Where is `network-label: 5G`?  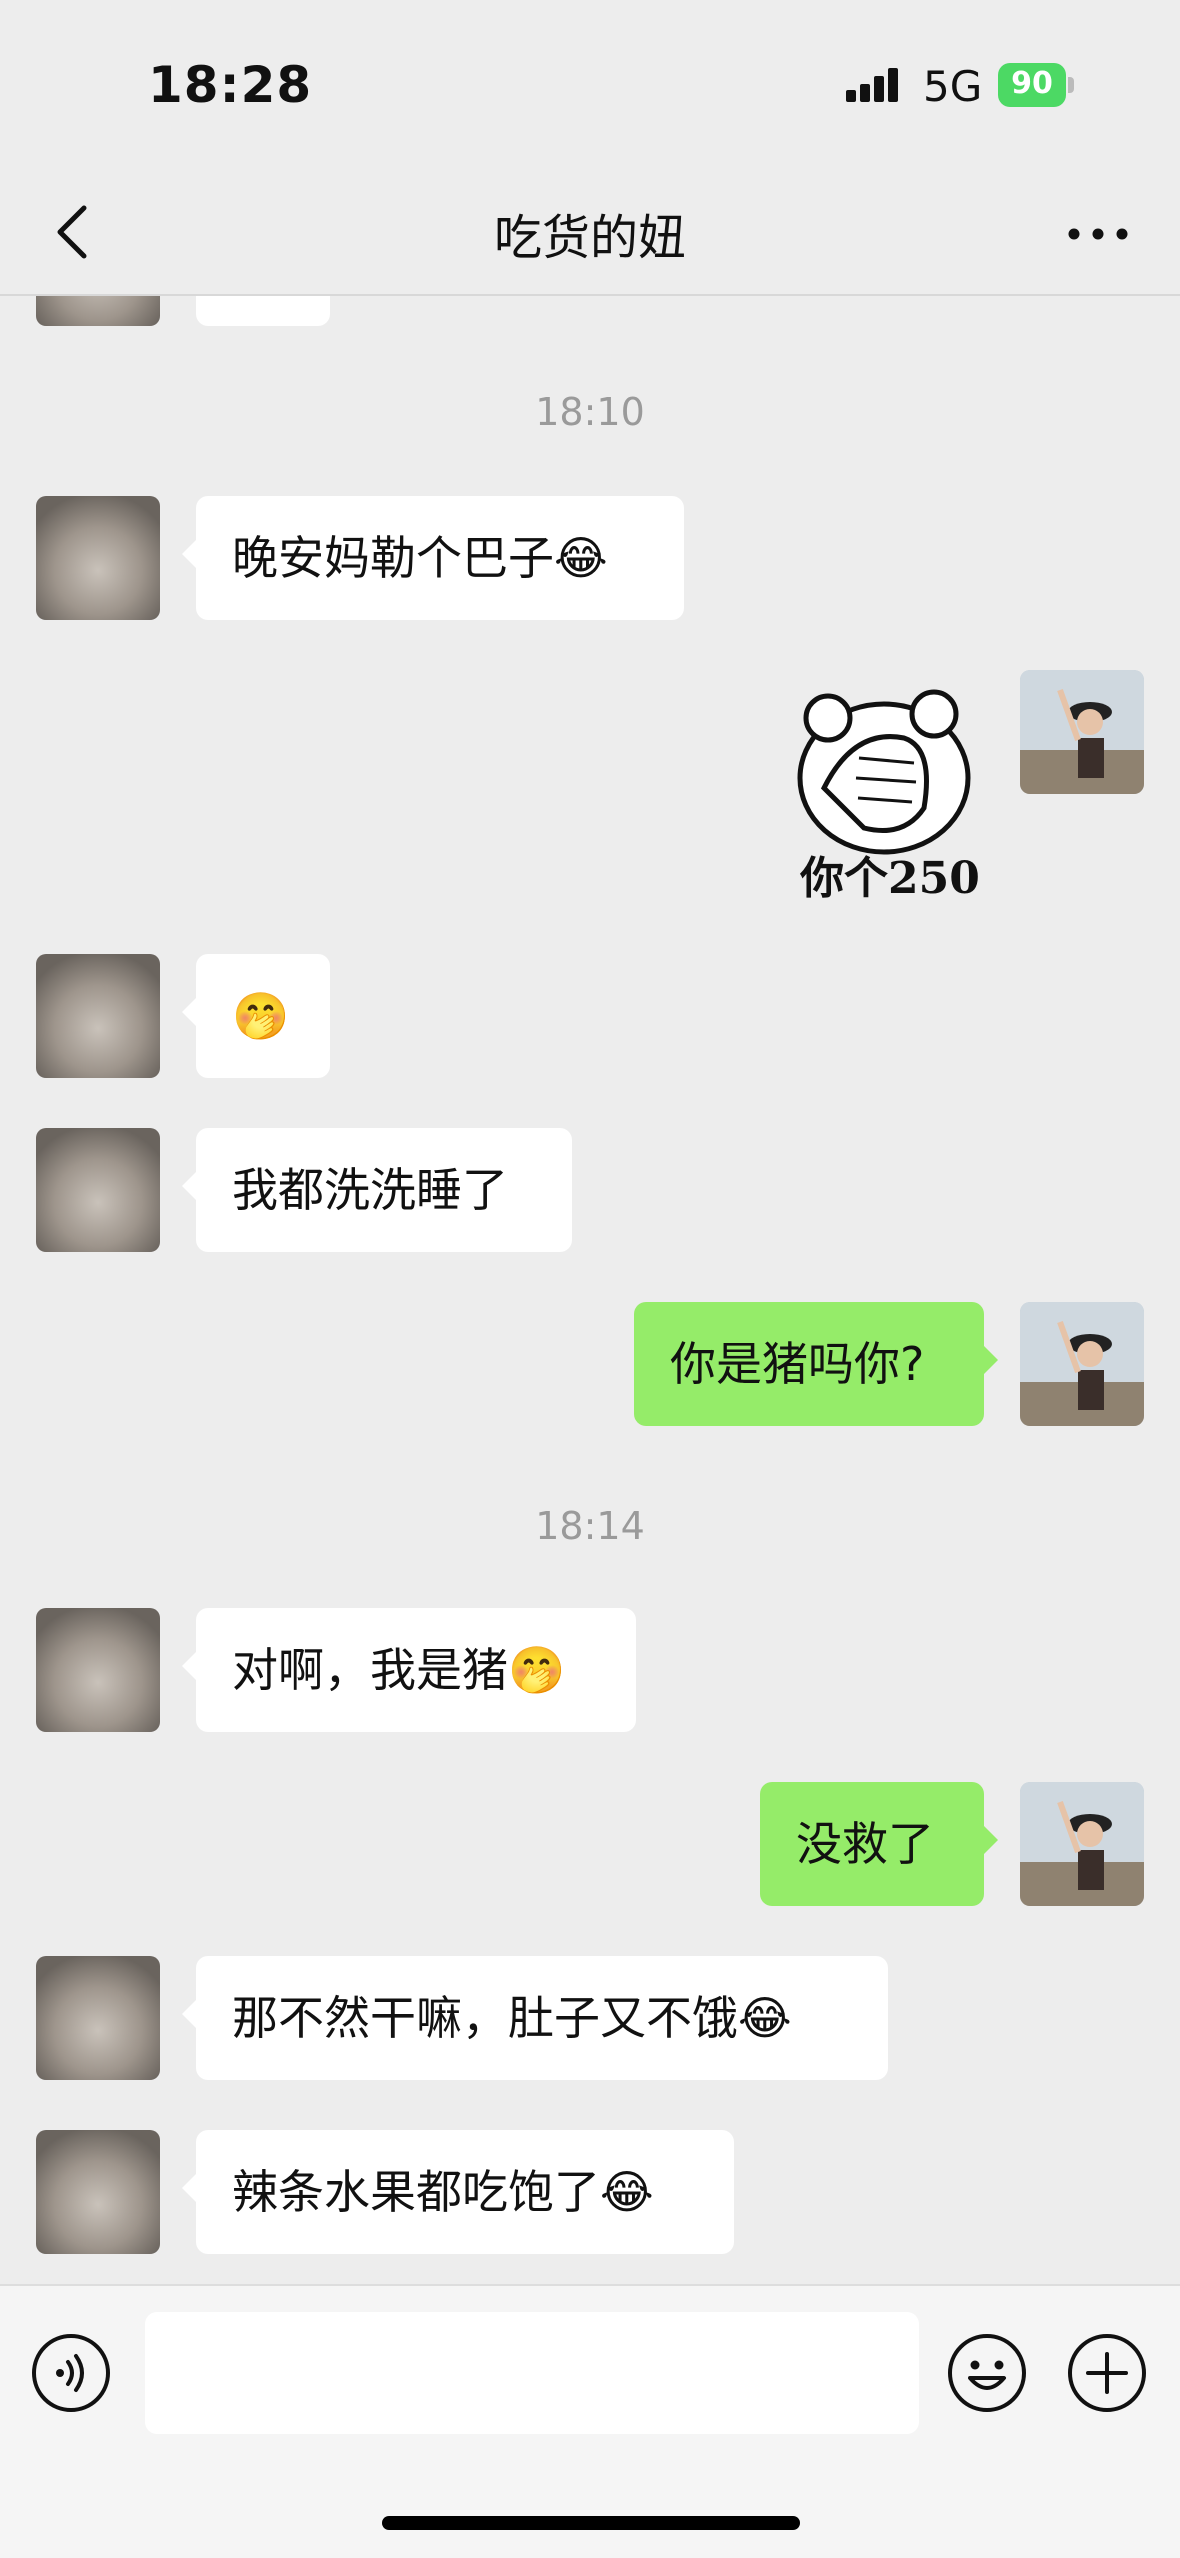 network-label: 5G is located at coordinates (953, 86).